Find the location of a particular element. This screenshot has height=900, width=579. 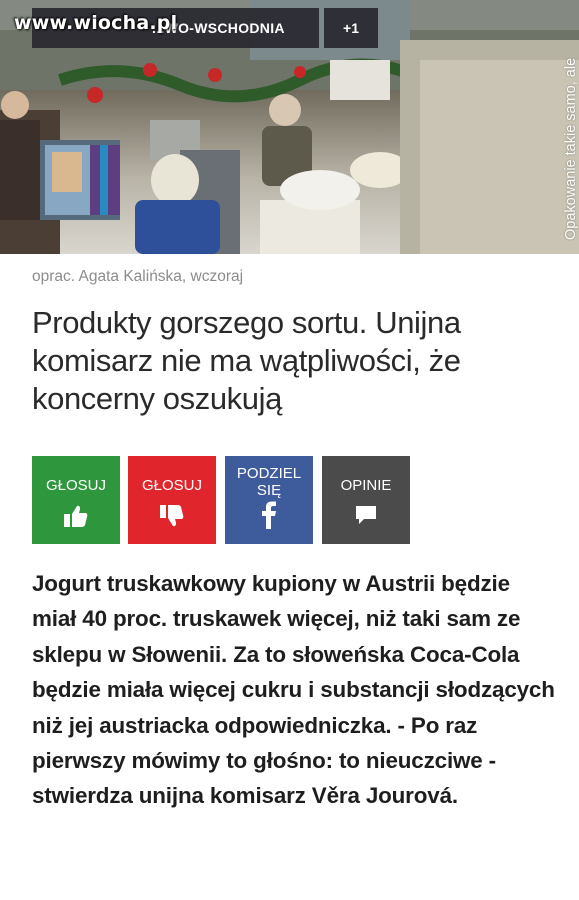

thumbs-up-icon is located at coordinates (76, 518).